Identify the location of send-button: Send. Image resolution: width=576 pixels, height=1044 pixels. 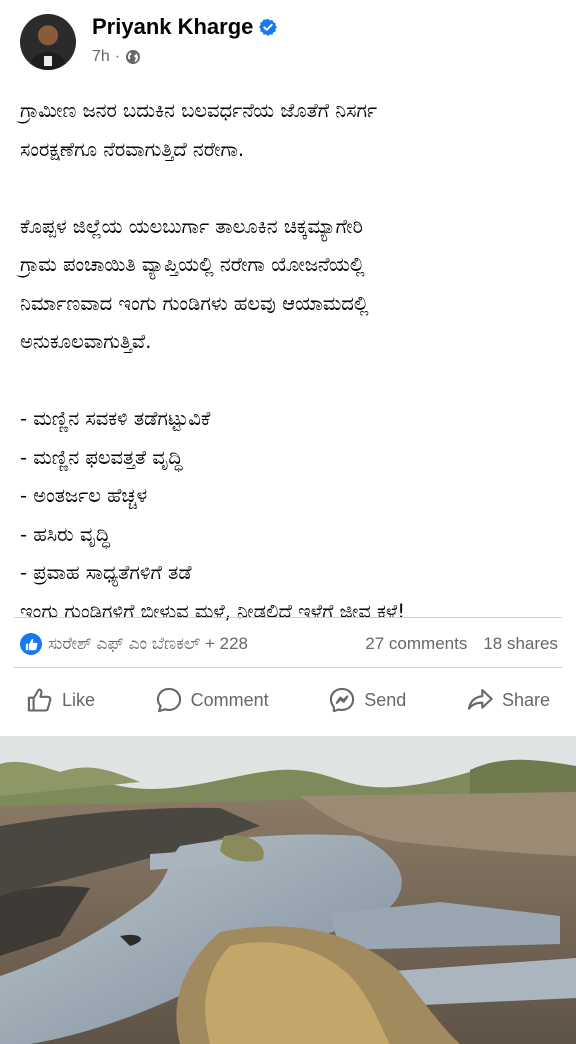
(367, 700).